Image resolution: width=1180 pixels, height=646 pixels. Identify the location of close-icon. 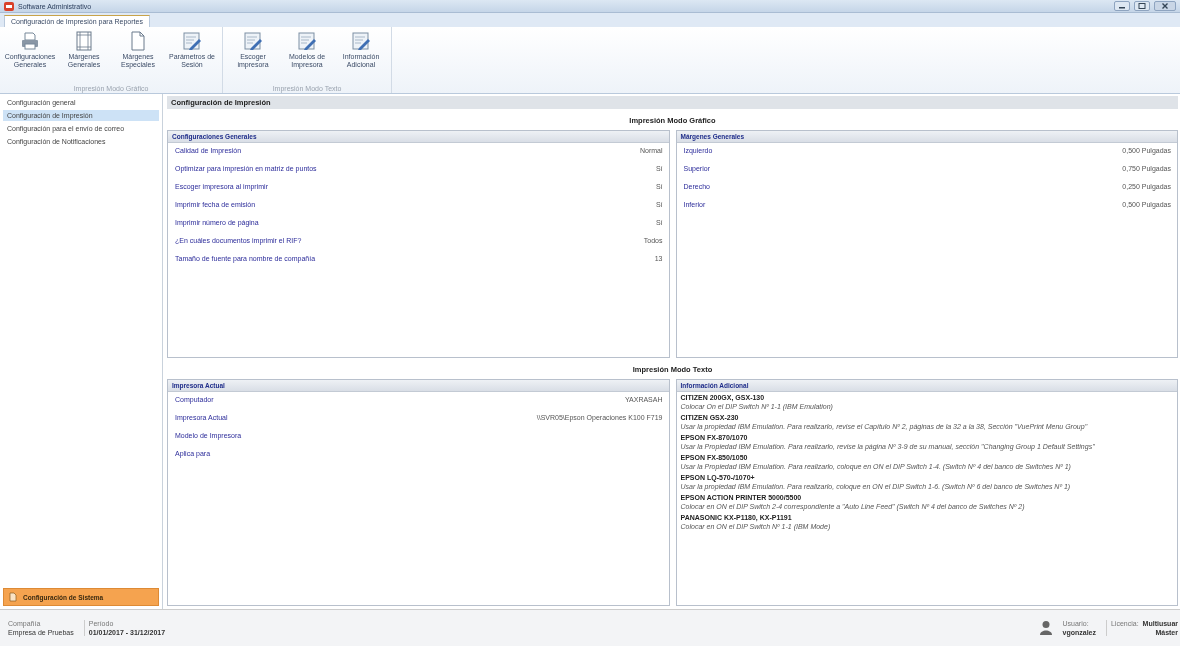
(1165, 6).